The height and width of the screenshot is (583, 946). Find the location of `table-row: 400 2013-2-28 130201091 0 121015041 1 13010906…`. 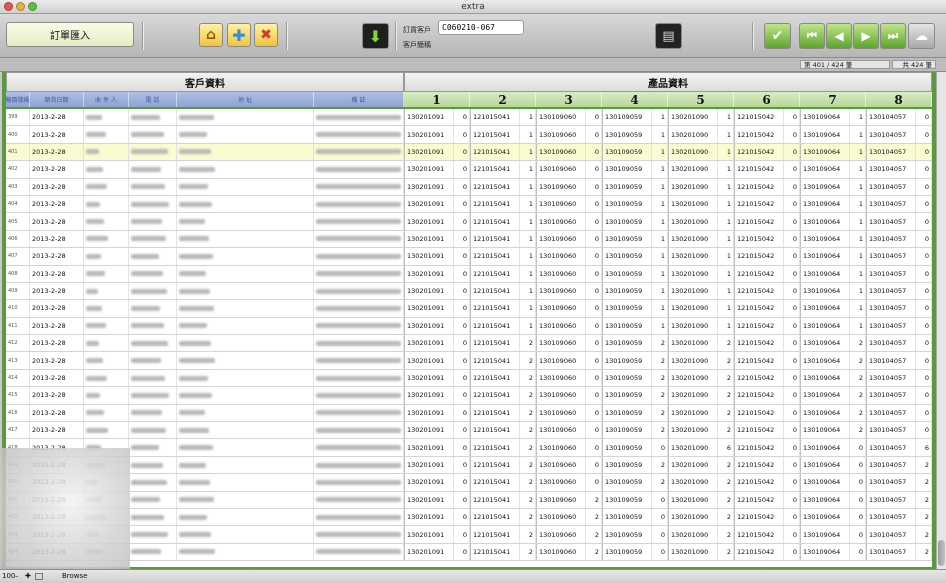

table-row: 400 2013-2-28 130201091 0 121015041 1 13010906… is located at coordinates (469, 135).